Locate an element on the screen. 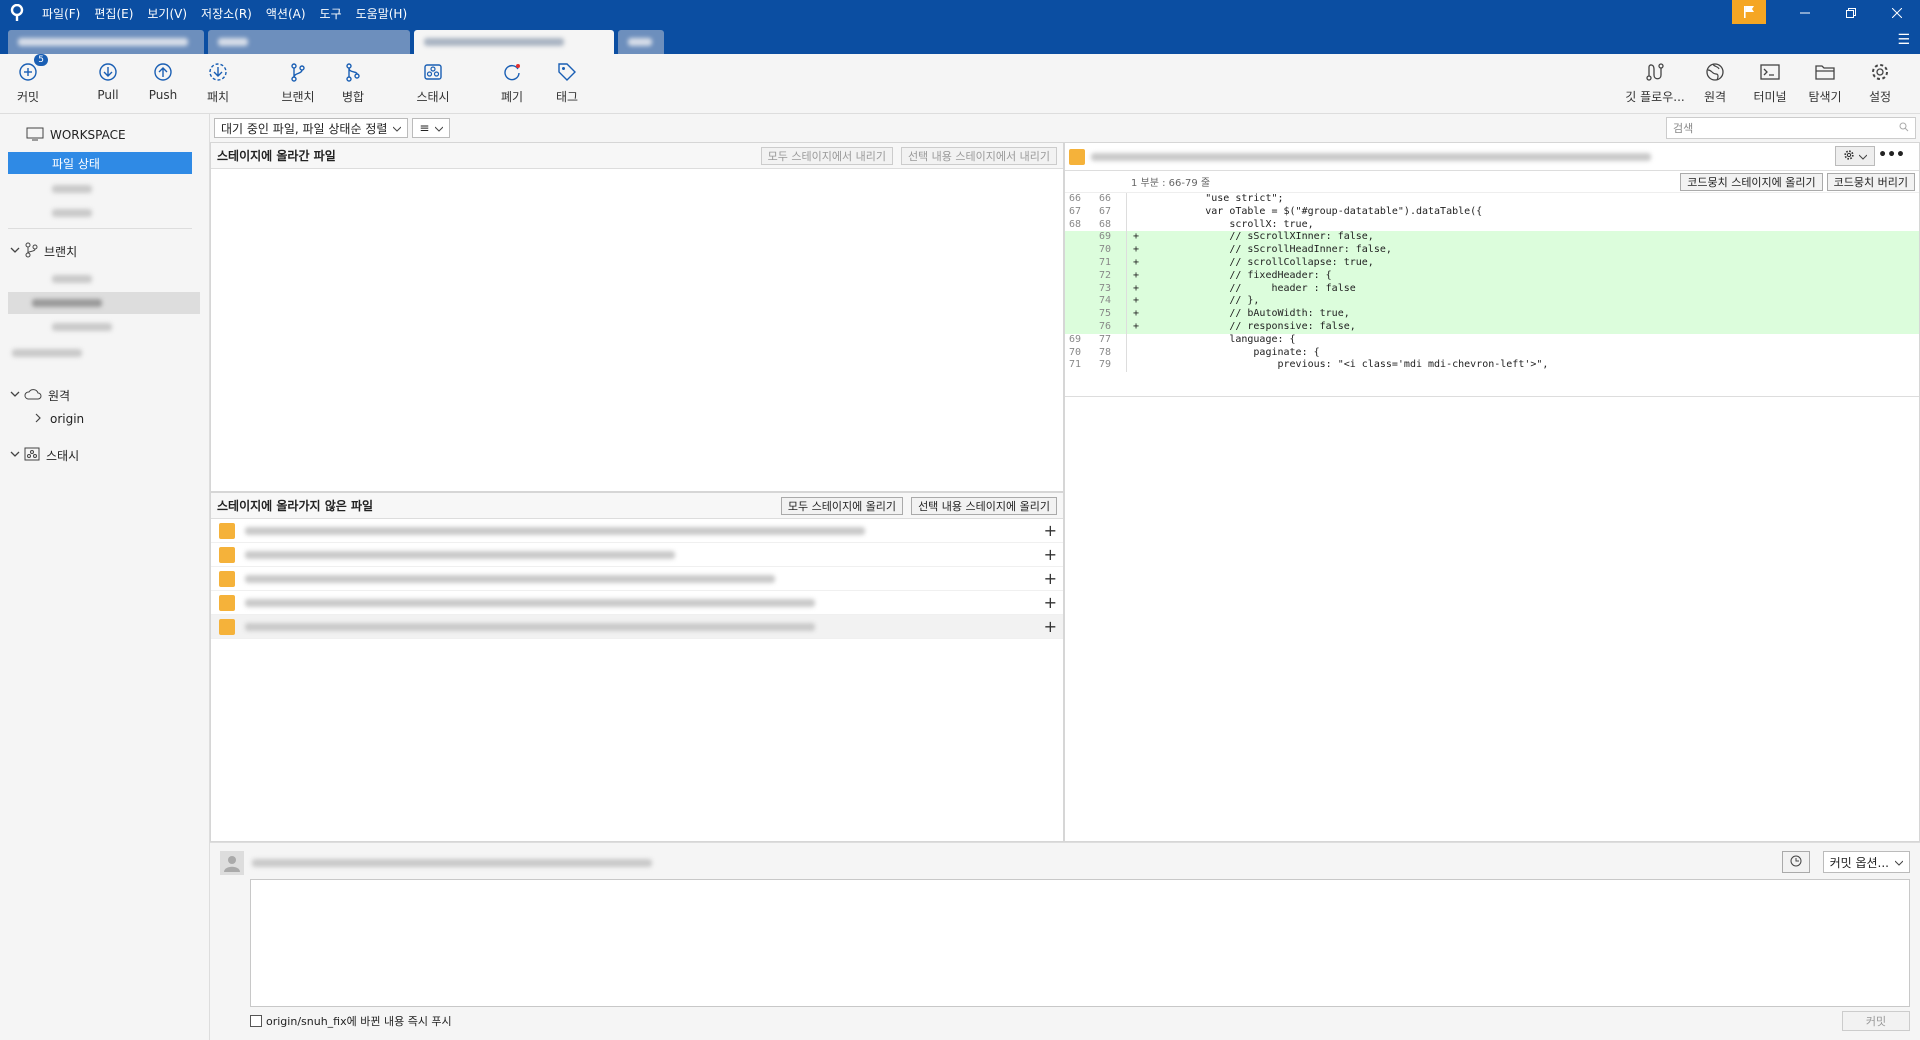  code-text: paginate: { is located at coordinates (1226, 352).